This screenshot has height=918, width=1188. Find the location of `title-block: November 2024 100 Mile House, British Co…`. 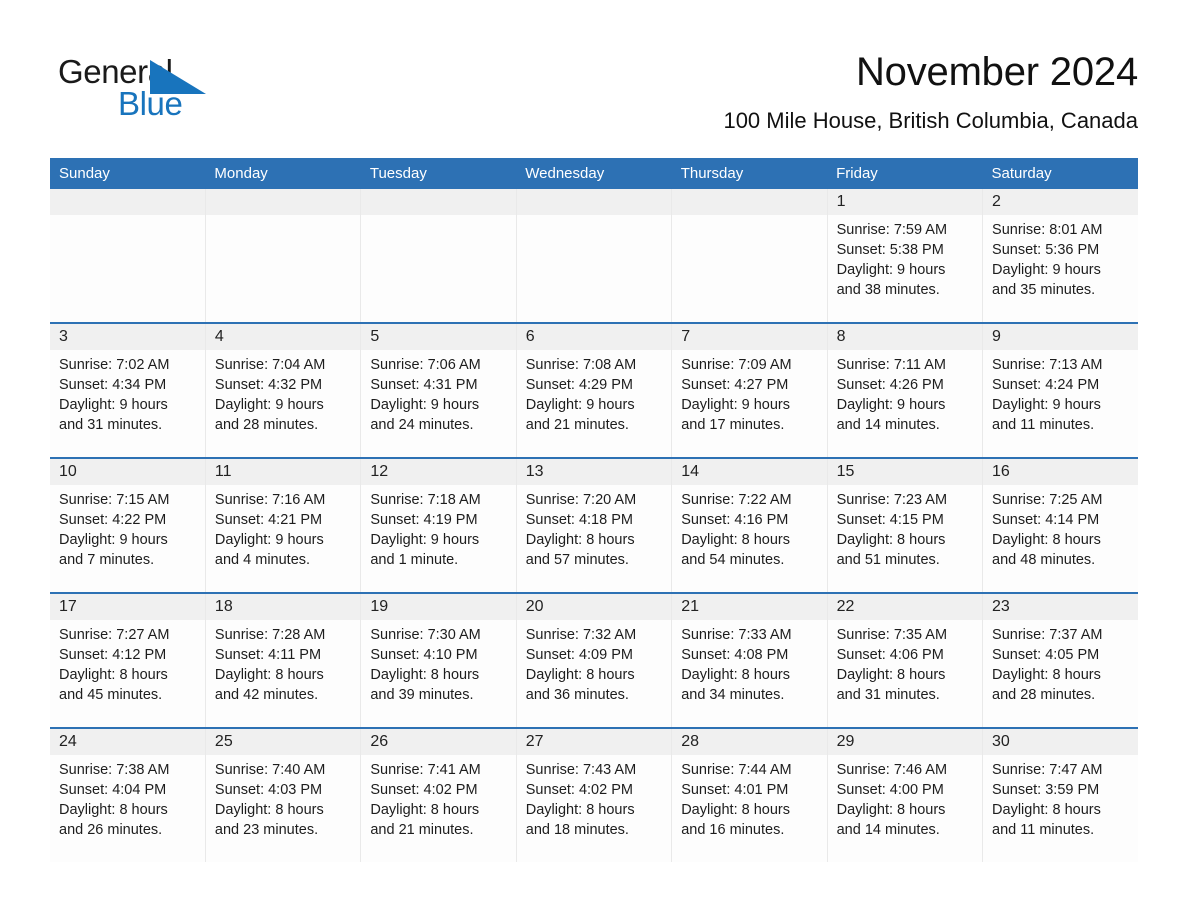

title-block: November 2024 100 Mile House, British Co… is located at coordinates (930, 92).